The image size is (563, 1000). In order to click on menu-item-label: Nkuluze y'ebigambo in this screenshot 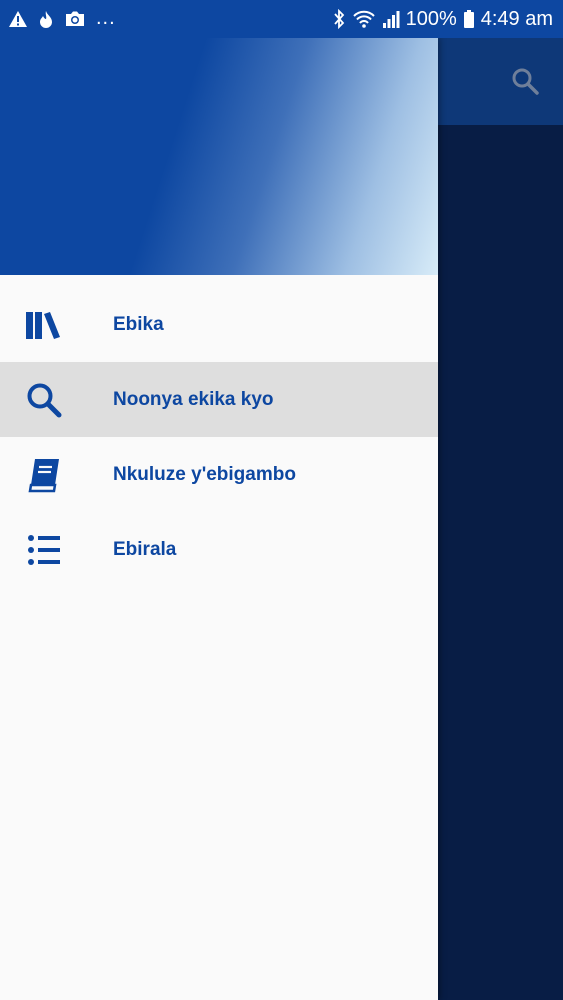, I will do `click(204, 474)`.